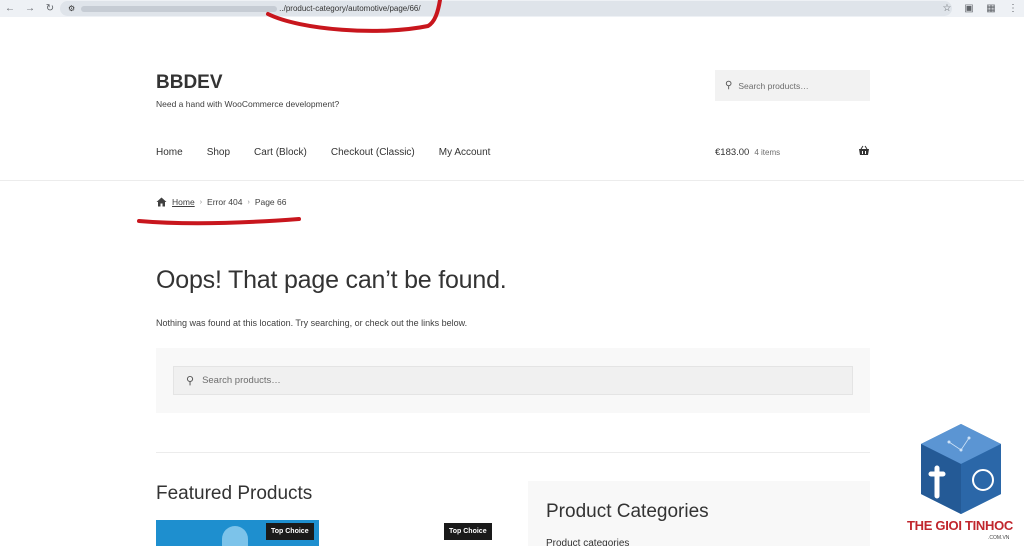 The image size is (1024, 546). Describe the element at coordinates (234, 493) in the screenshot. I see `featured-products-title: Featured Products` at that location.